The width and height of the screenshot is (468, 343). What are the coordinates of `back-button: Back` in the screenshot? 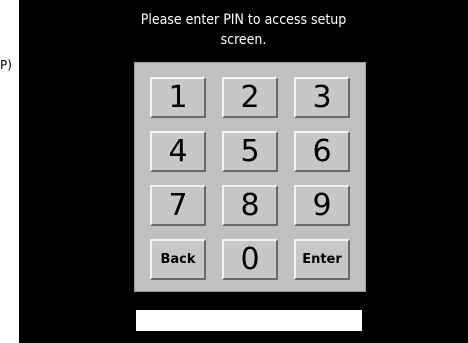 It's located at (178, 259).